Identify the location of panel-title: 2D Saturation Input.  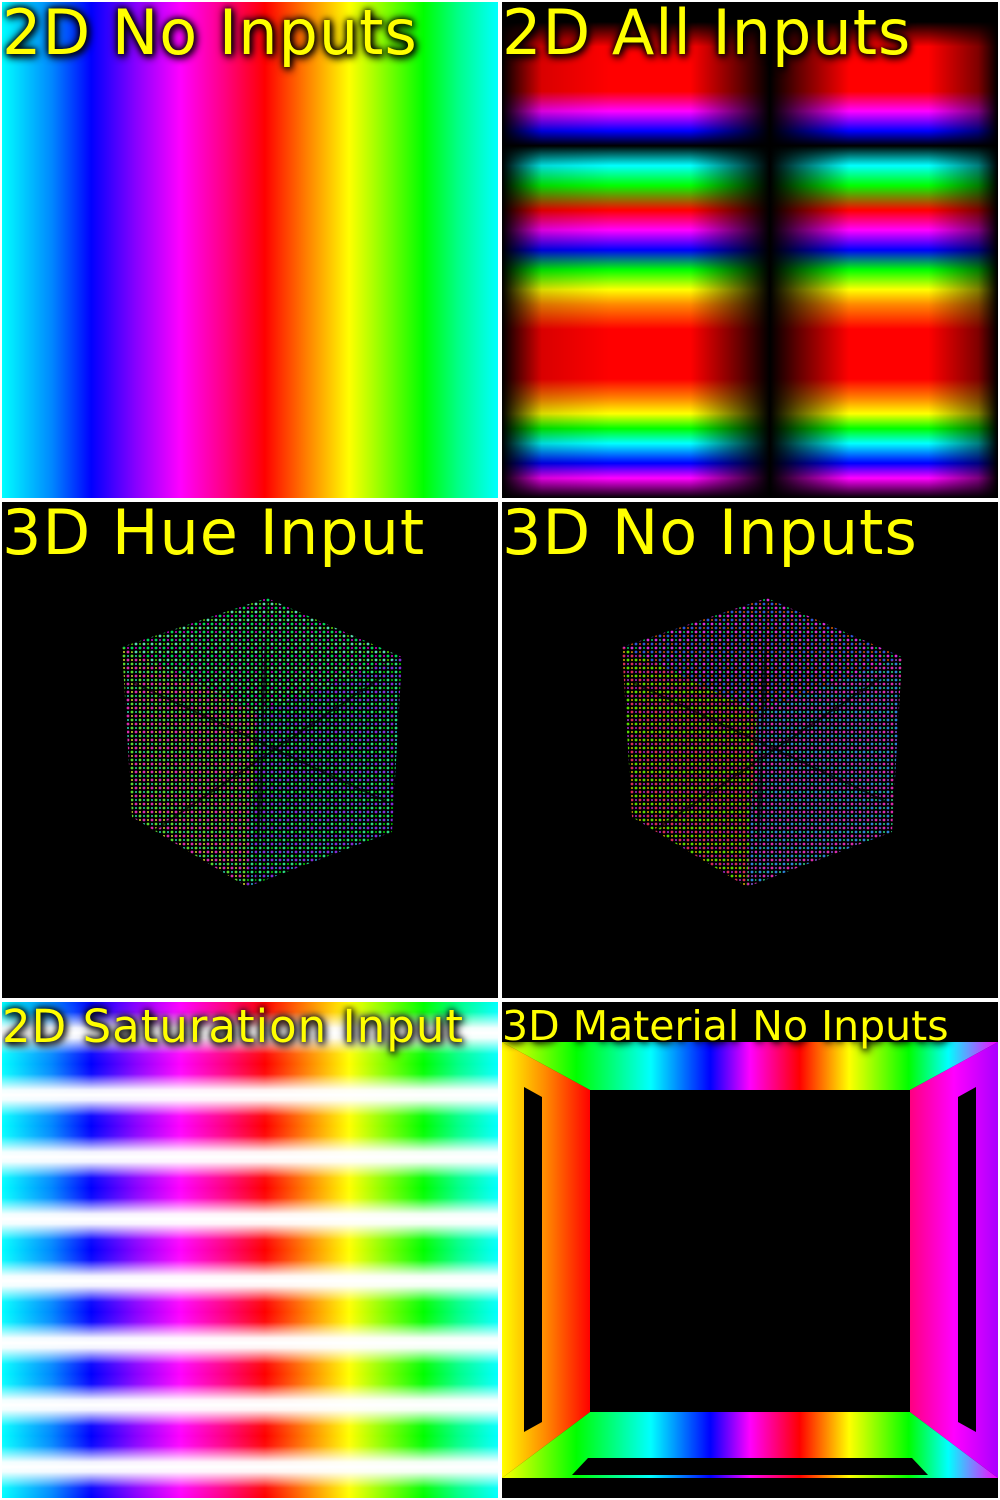
(233, 1027).